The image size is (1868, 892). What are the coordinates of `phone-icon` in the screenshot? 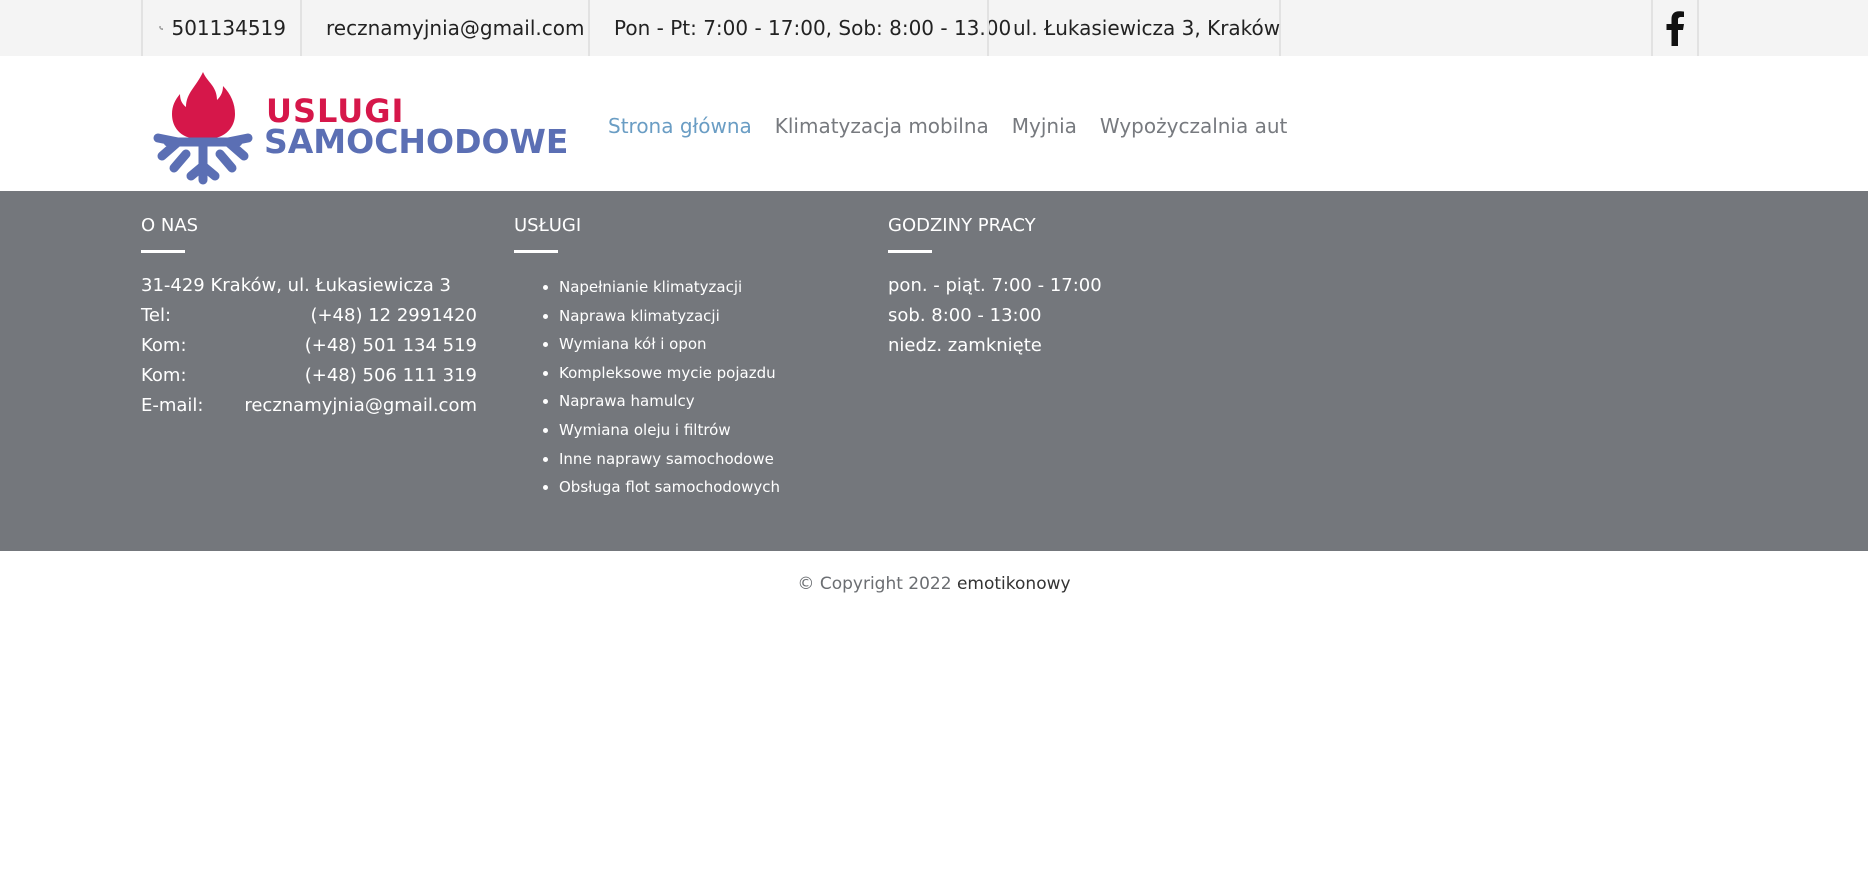 It's located at (161, 28).